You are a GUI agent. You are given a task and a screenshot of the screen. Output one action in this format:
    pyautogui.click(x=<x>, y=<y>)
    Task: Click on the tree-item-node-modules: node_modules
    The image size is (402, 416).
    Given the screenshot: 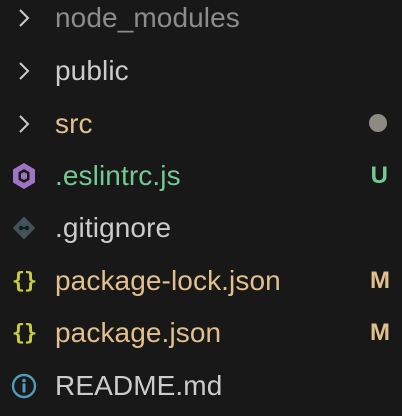 What is the action you would take?
    pyautogui.click(x=201, y=22)
    